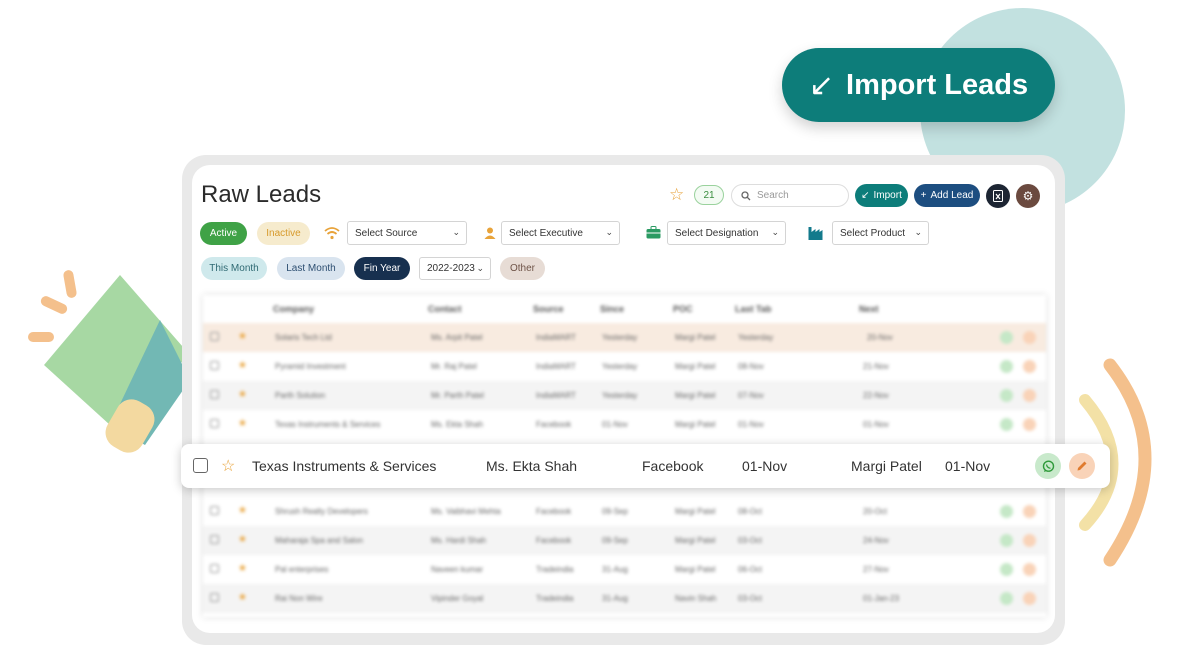  What do you see at coordinates (998, 196) in the screenshot?
I see `excel-export-button` at bounding box center [998, 196].